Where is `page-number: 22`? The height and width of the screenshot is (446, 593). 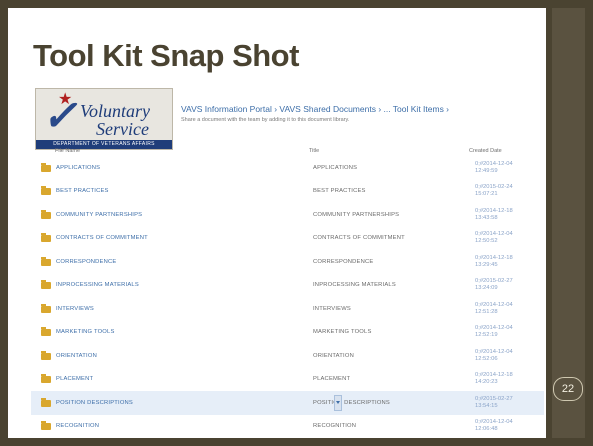 page-number: 22 is located at coordinates (568, 389).